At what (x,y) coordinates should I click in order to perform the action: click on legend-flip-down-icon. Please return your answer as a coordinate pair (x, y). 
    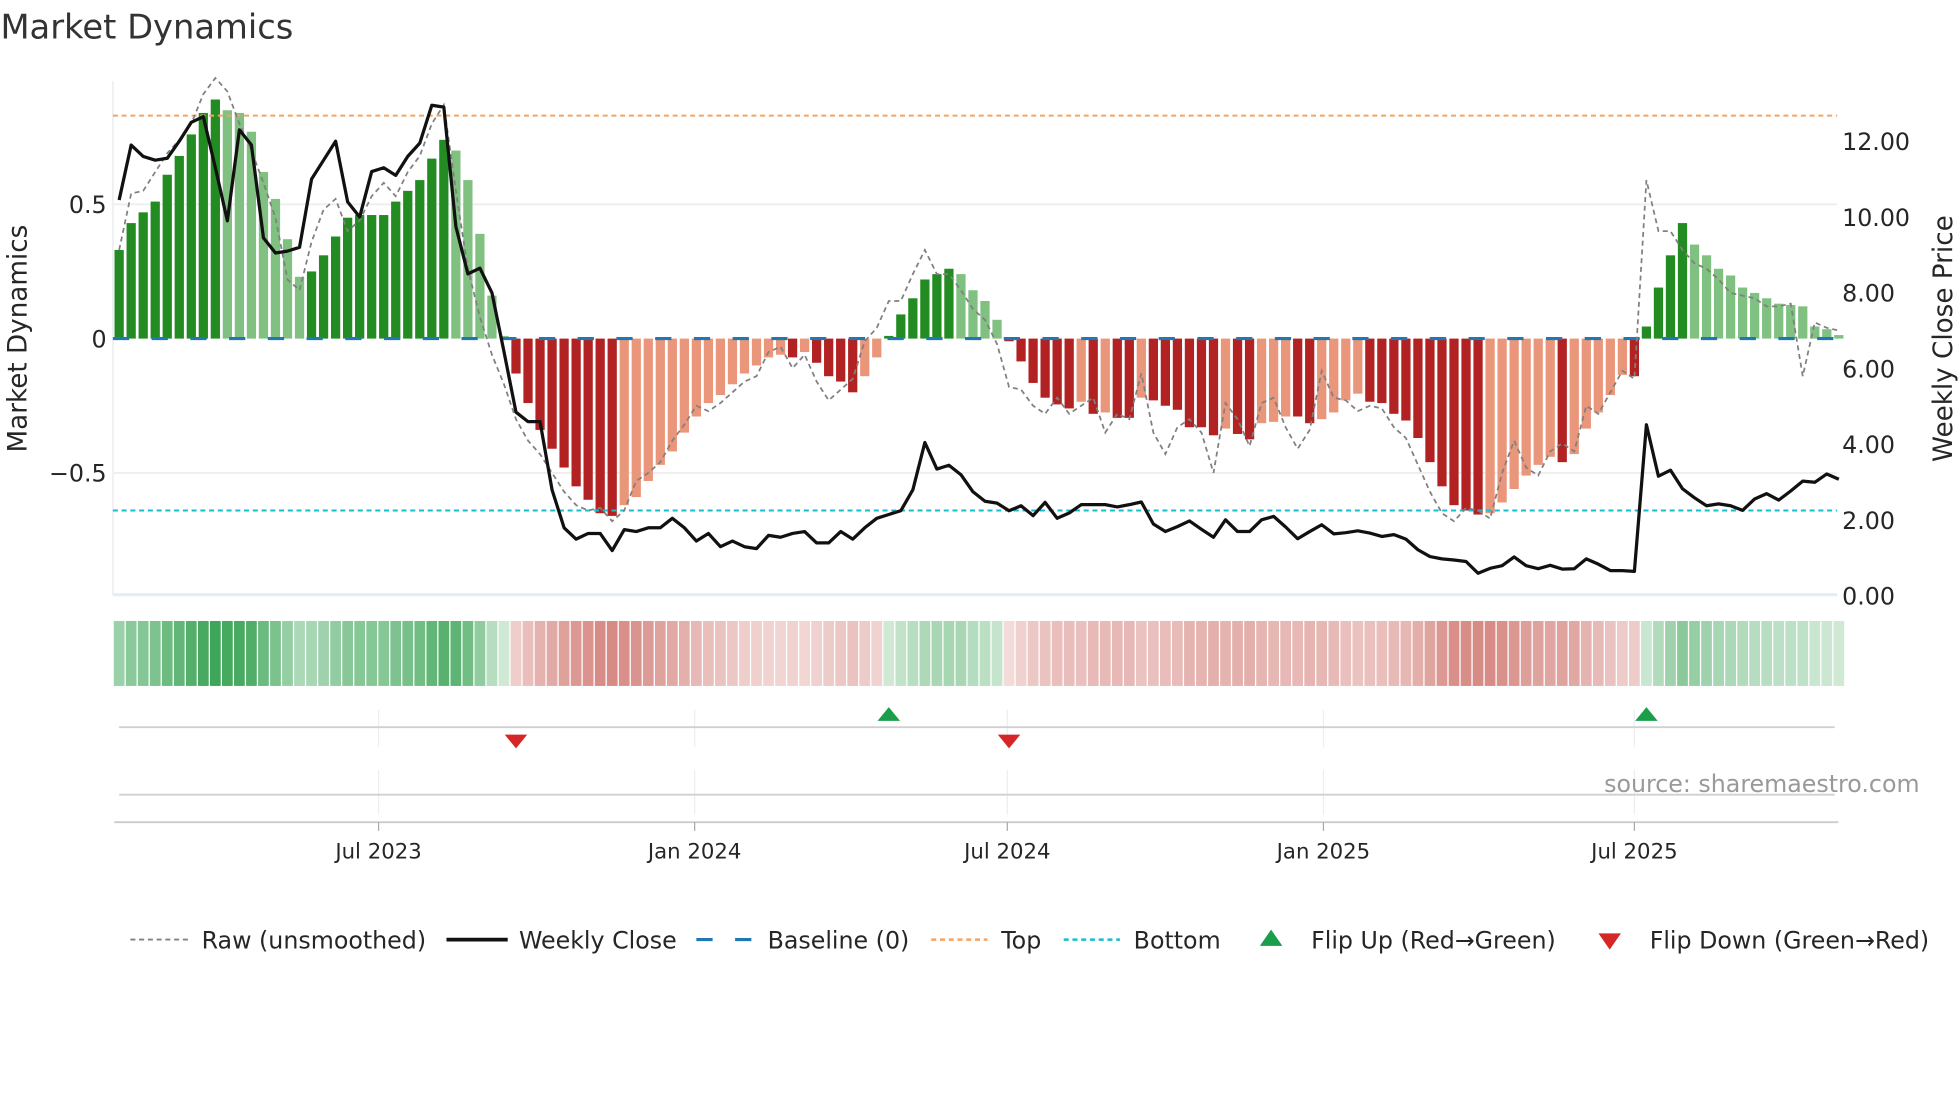
    Looking at the image, I should click on (1609, 941).